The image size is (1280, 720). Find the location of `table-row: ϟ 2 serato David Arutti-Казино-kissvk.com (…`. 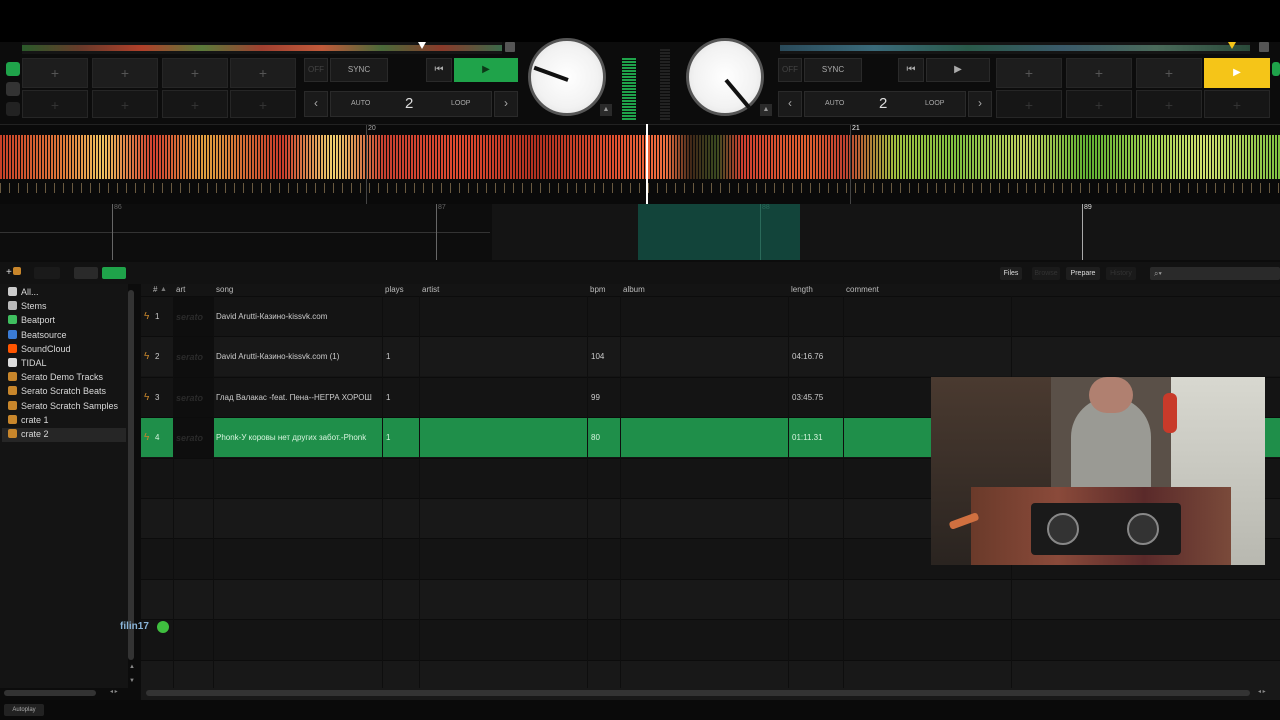

table-row: ϟ 2 serato David Arutti-Казино-kissvk.com (… is located at coordinates (710, 357).